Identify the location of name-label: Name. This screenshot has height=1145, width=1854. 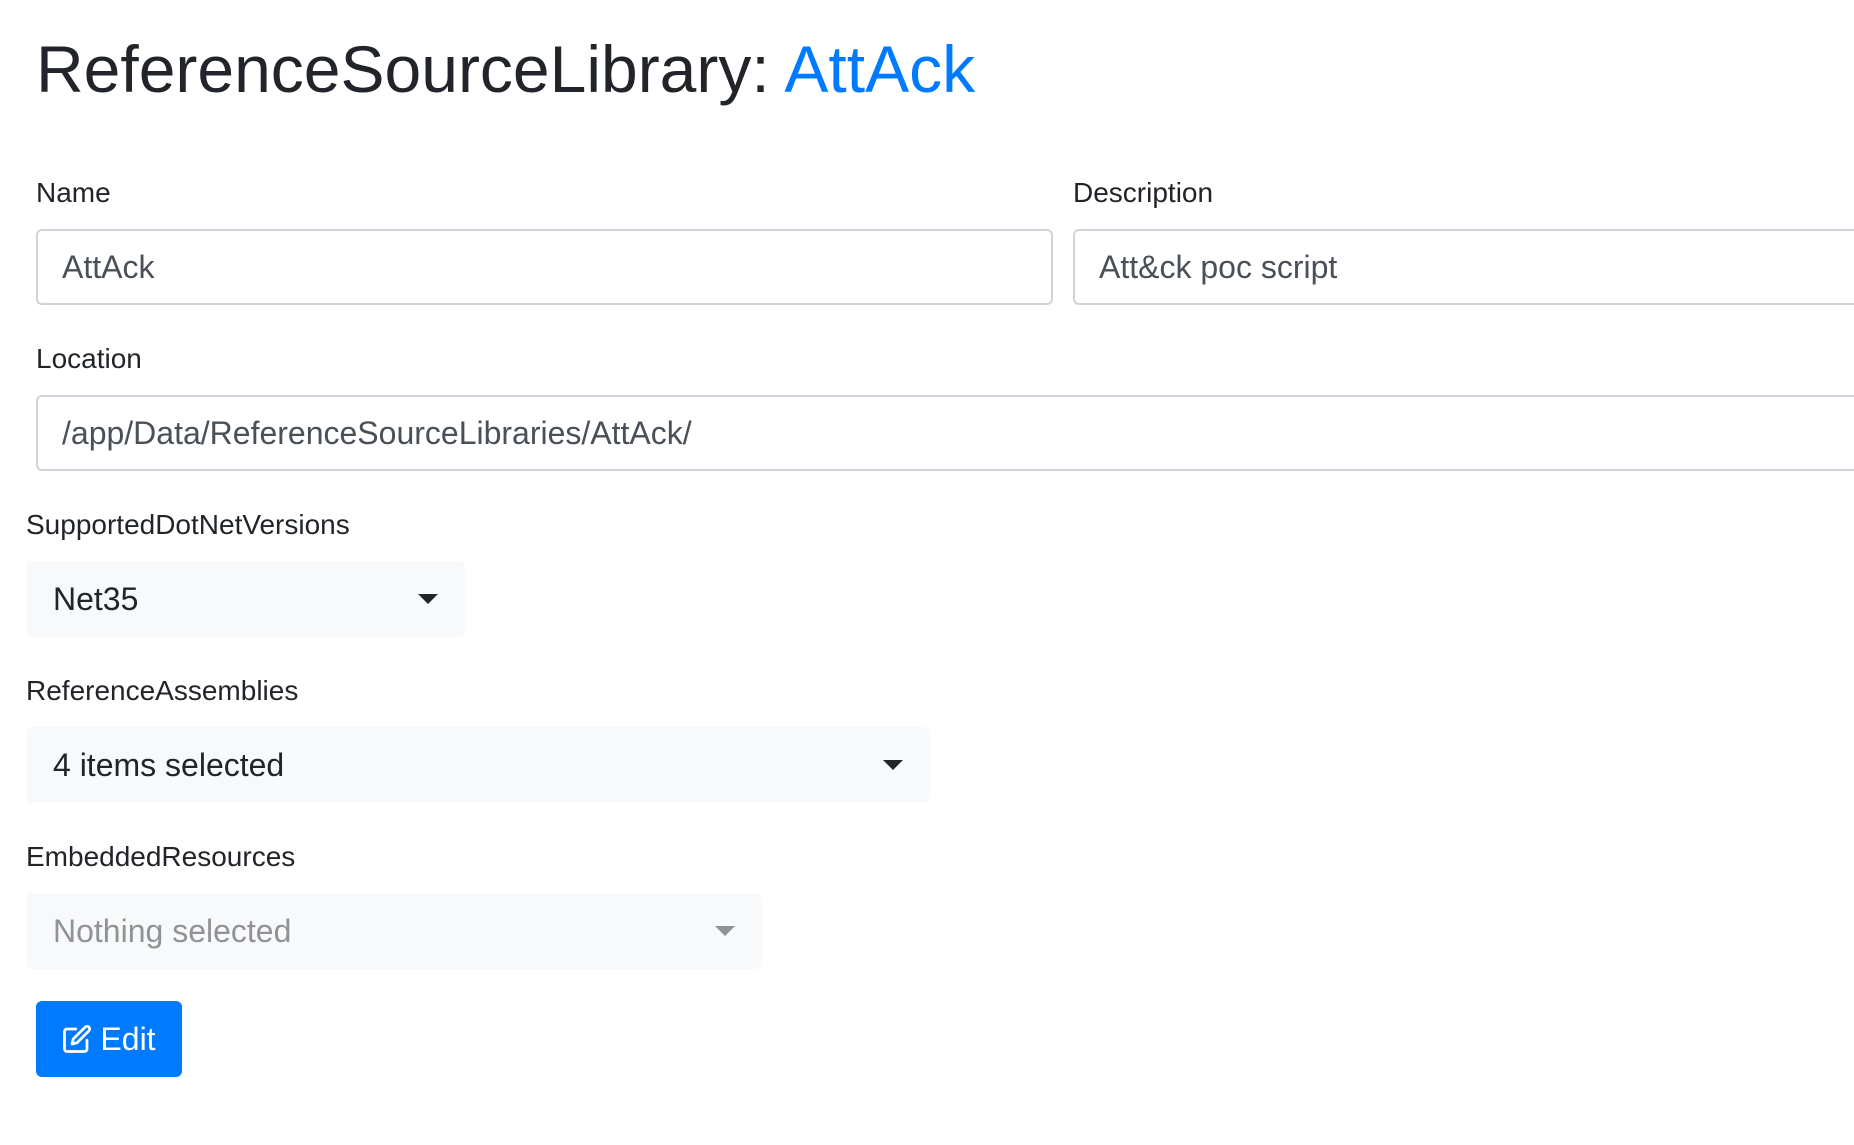
(73, 192).